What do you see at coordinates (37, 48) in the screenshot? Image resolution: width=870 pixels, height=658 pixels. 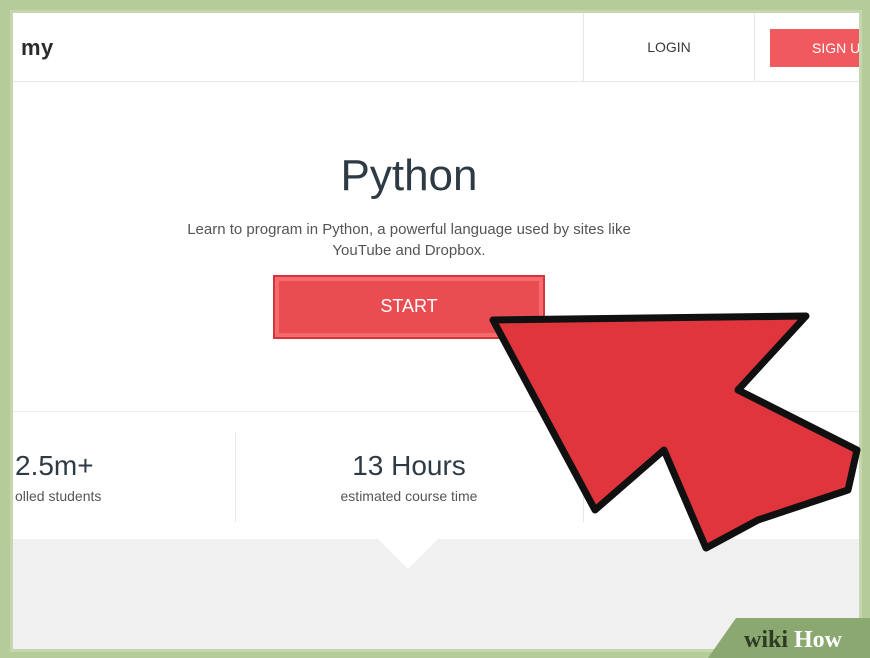 I see `site-logo: my` at bounding box center [37, 48].